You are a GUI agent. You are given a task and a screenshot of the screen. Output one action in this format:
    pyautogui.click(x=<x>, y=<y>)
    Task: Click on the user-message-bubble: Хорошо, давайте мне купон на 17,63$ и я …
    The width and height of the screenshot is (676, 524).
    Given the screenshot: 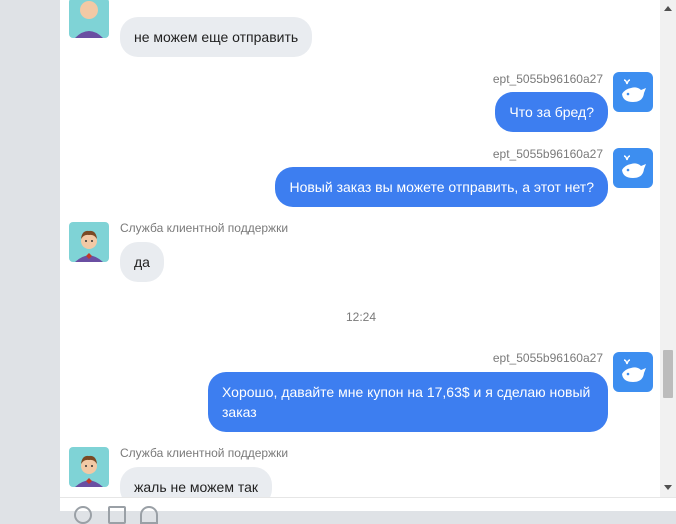 What is the action you would take?
    pyautogui.click(x=408, y=402)
    